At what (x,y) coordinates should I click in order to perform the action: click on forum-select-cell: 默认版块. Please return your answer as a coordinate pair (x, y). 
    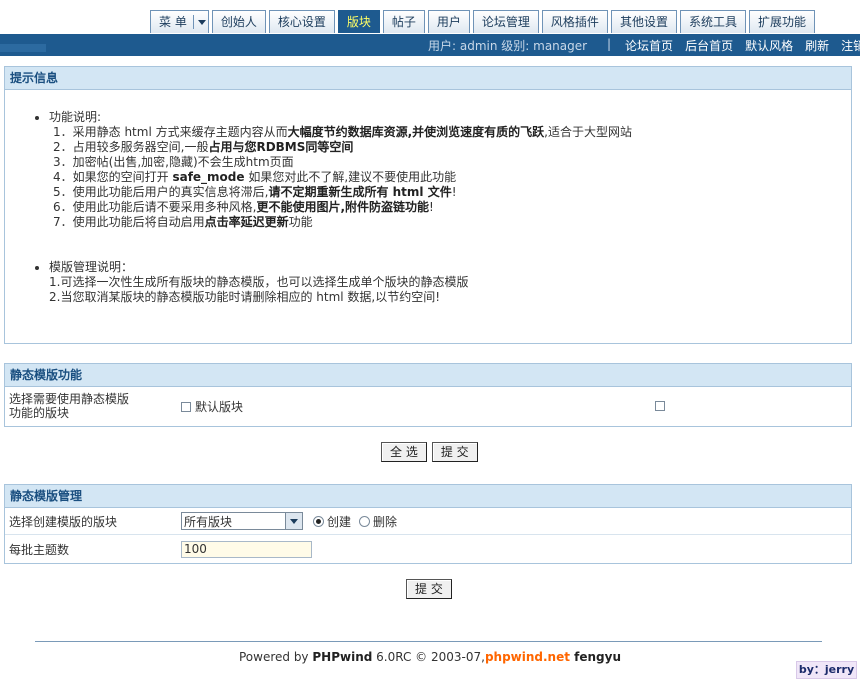
    Looking at the image, I should click on (492, 406).